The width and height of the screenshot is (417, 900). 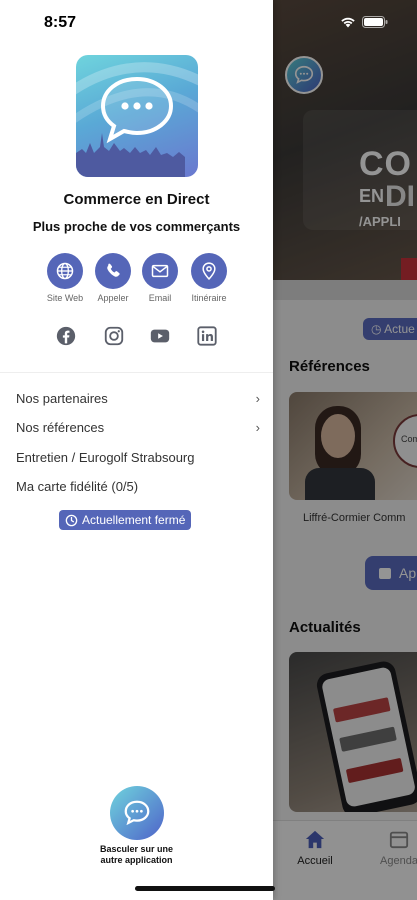 What do you see at coordinates (160, 271) in the screenshot?
I see `mail-icon` at bounding box center [160, 271].